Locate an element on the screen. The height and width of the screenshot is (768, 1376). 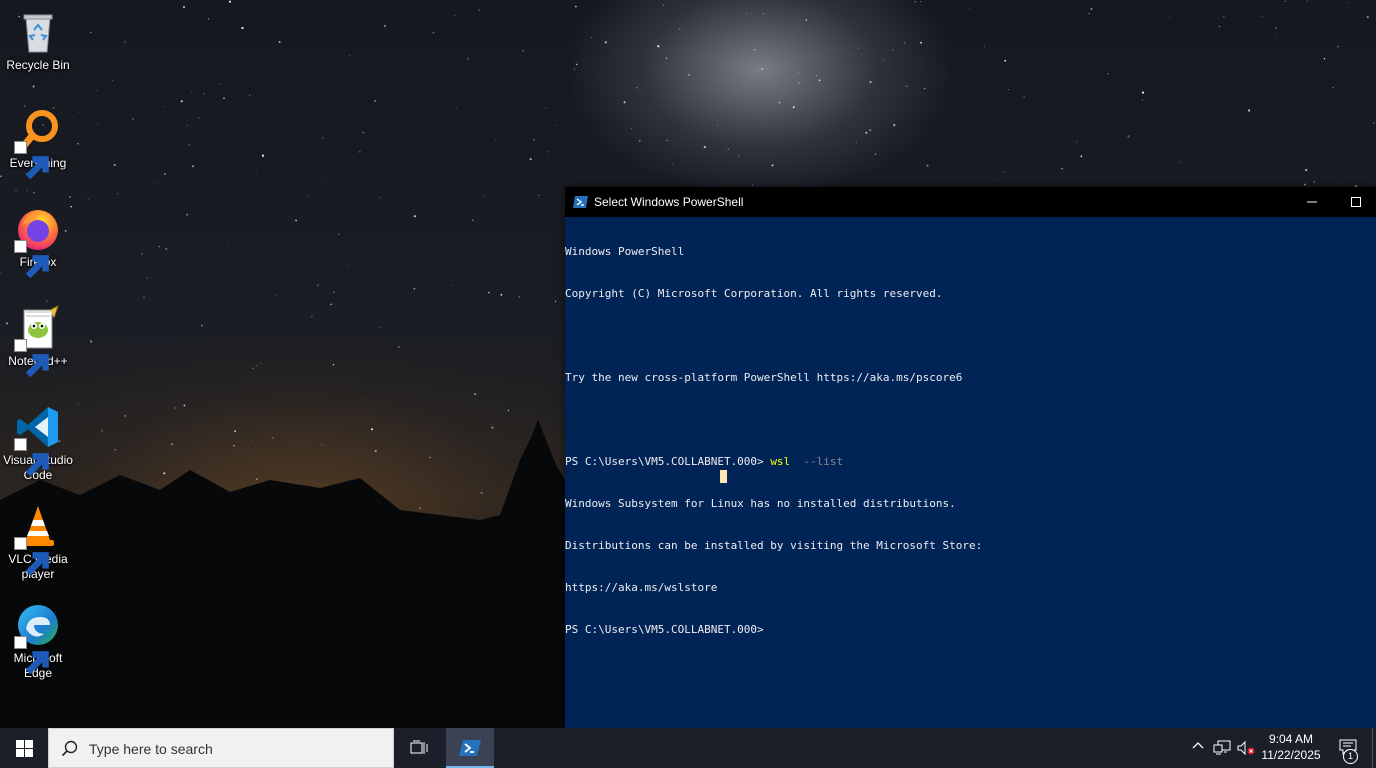
console-prompt: PS C:\Users\VM5.COLLABNET.000> is located at coordinates (668, 461).